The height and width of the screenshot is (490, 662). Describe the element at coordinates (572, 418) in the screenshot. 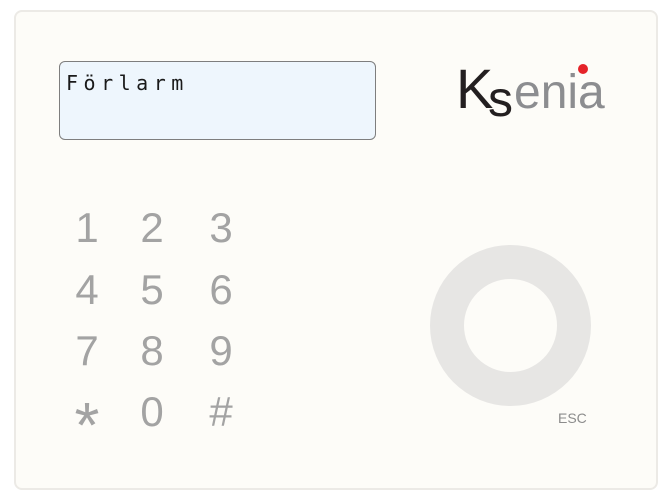

I see `esc-button: ESC` at that location.